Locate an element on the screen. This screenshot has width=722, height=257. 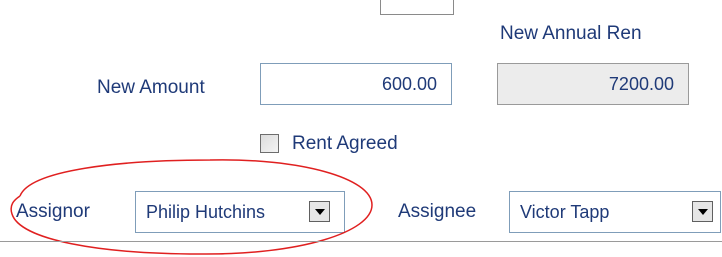
section-divider is located at coordinates (361, 241).